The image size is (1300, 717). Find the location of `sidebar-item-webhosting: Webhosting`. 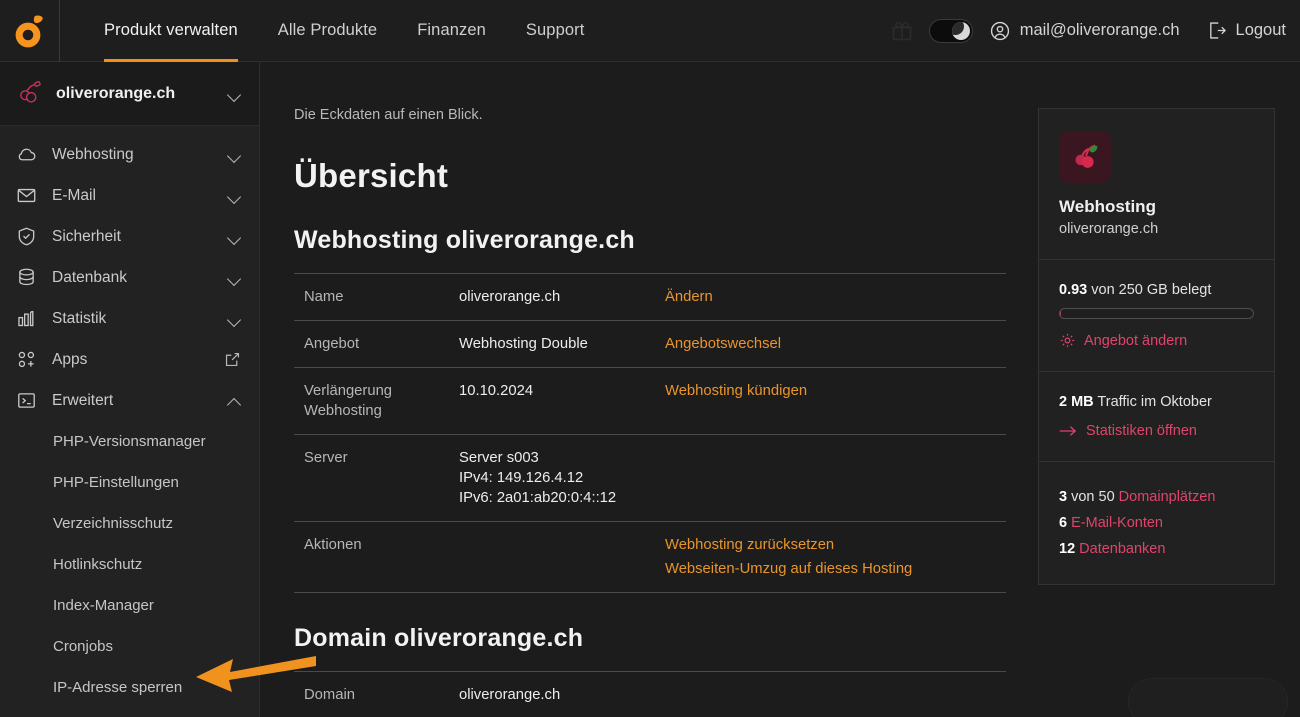

sidebar-item-webhosting: Webhosting is located at coordinates (129, 154).